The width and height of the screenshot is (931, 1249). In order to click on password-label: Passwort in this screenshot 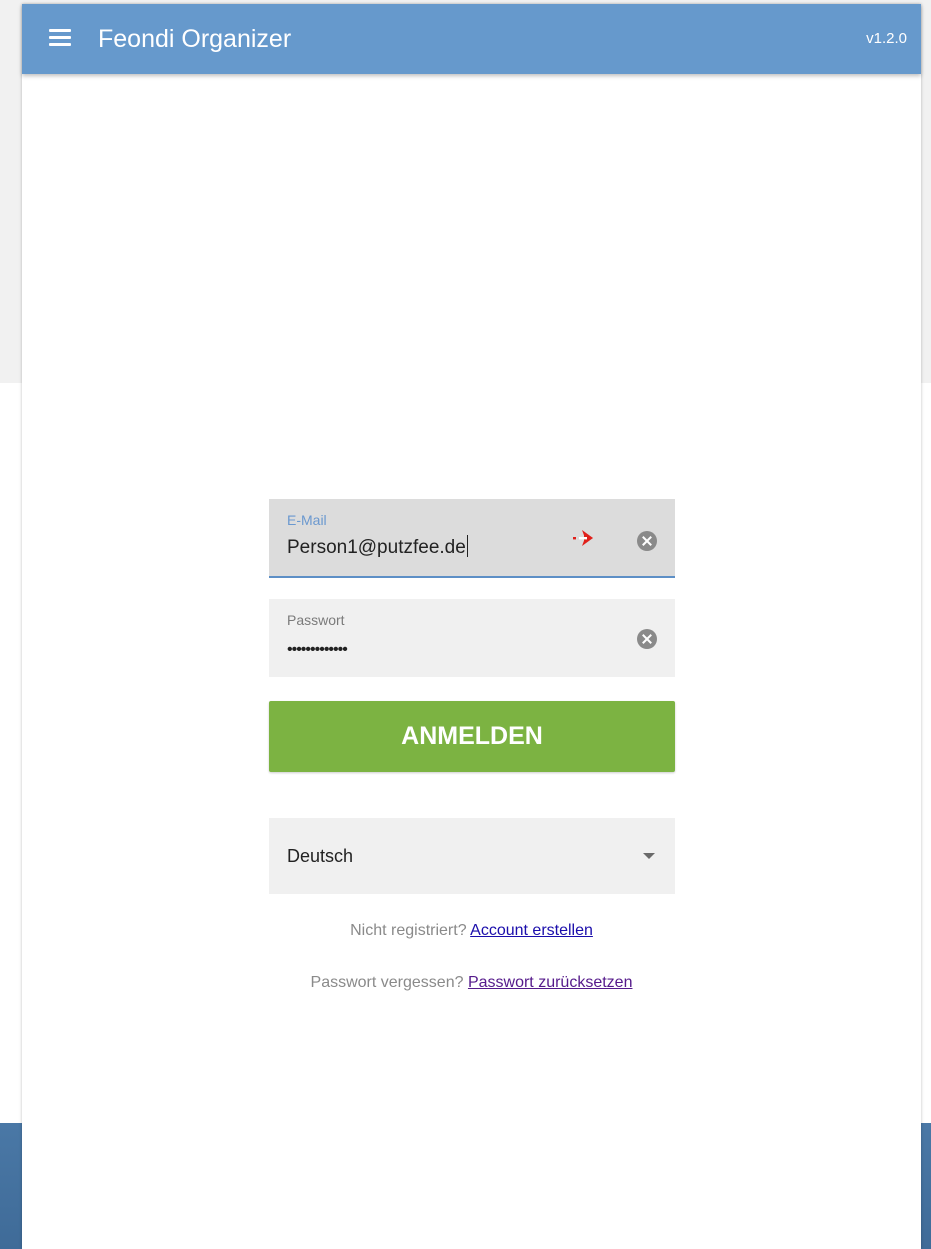, I will do `click(316, 620)`.